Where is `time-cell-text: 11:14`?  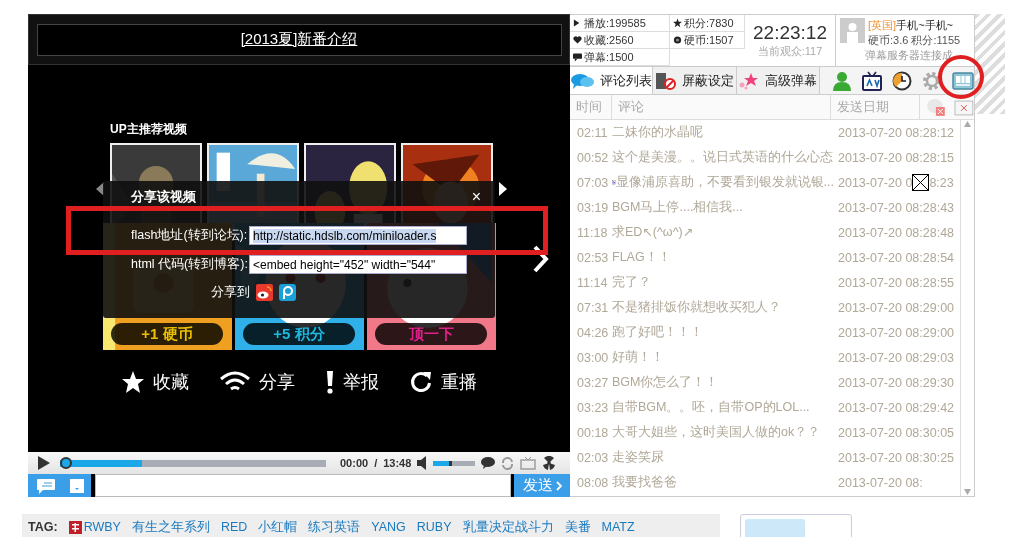 time-cell-text: 11:14 is located at coordinates (592, 282).